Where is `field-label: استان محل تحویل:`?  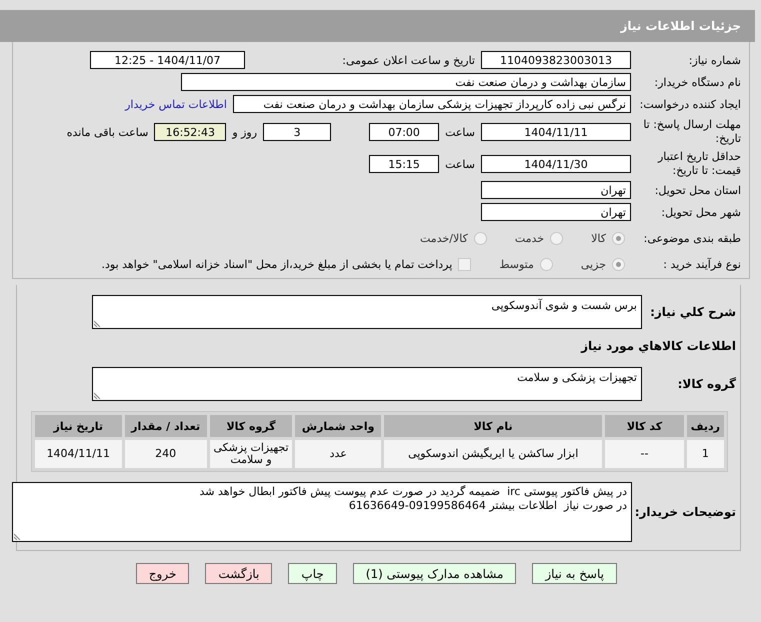 field-label: استان محل تحویل: is located at coordinates (698, 190).